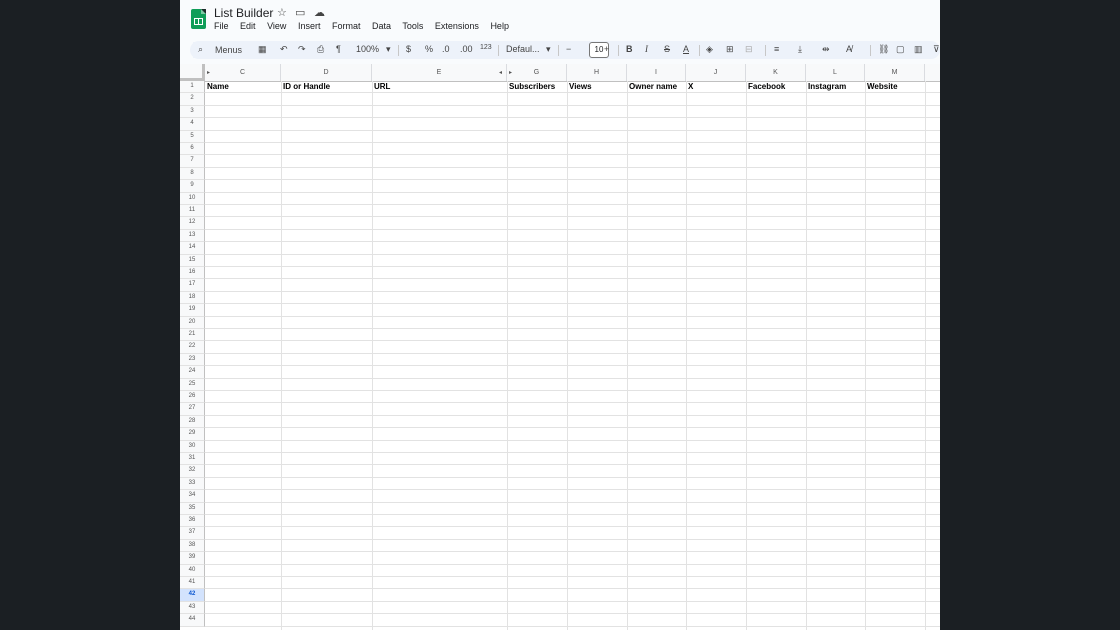 The height and width of the screenshot is (630, 1120). What do you see at coordinates (716, 72) in the screenshot?
I see `column-header-j: J` at bounding box center [716, 72].